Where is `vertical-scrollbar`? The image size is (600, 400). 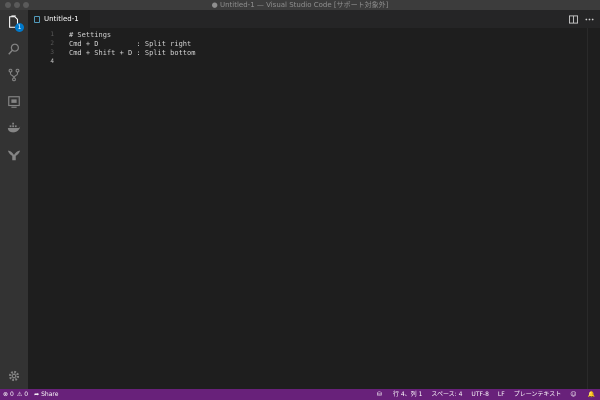
vertical-scrollbar is located at coordinates (587, 208).